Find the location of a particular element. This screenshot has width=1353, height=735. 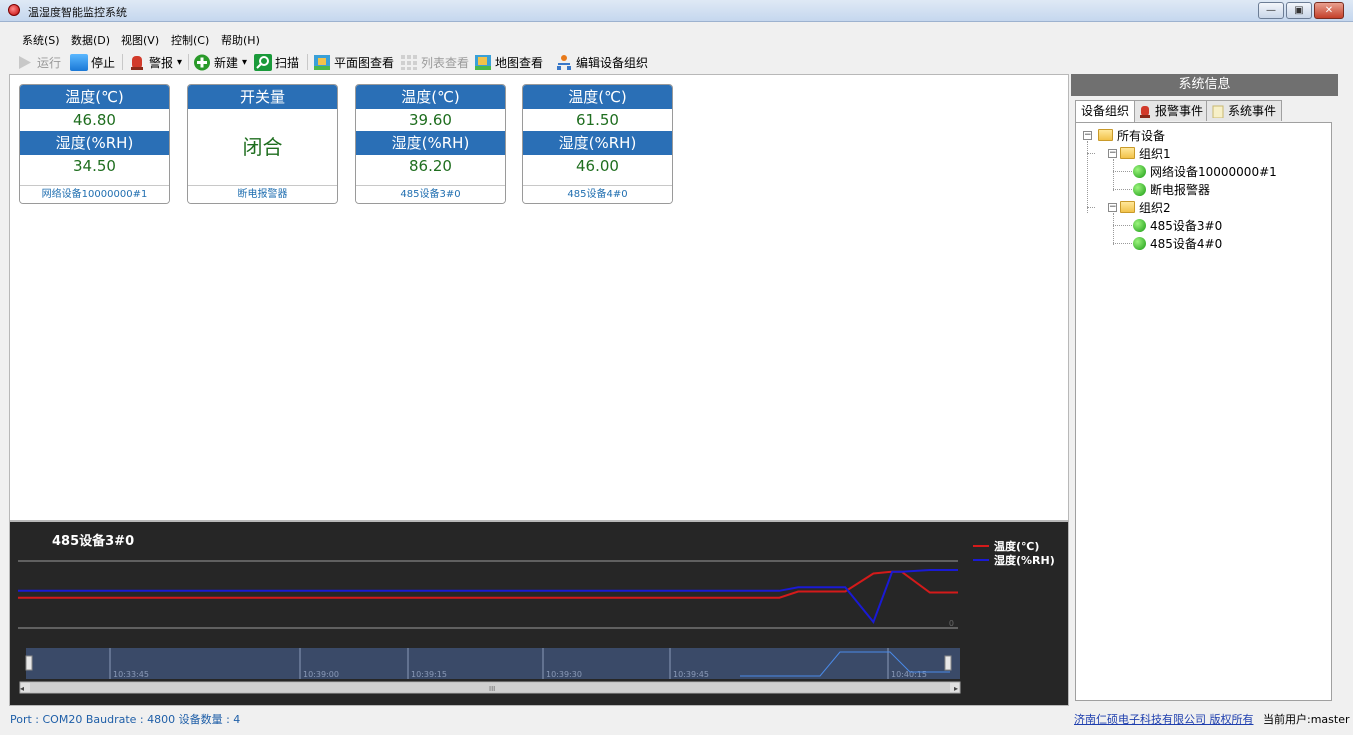

menu-view: 视图(V) is located at coordinates (140, 40).